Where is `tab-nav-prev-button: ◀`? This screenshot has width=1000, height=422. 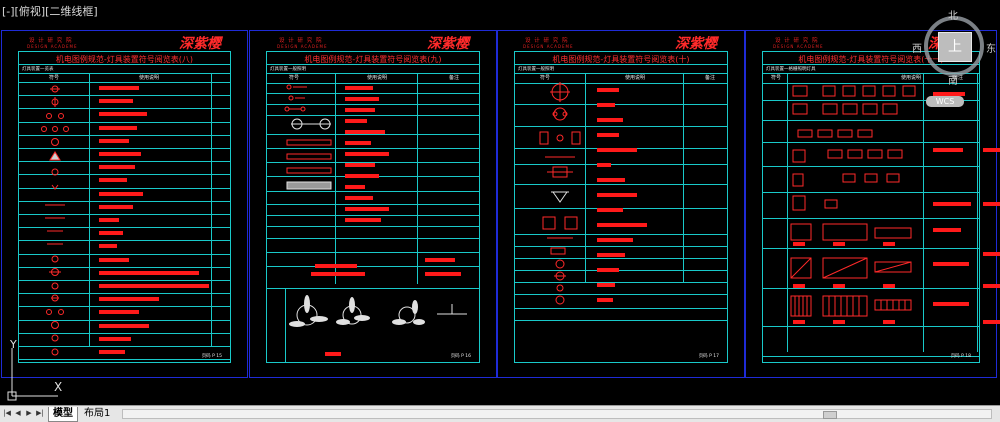
tab-nav-prev-button: ◀ is located at coordinates (18, 413).